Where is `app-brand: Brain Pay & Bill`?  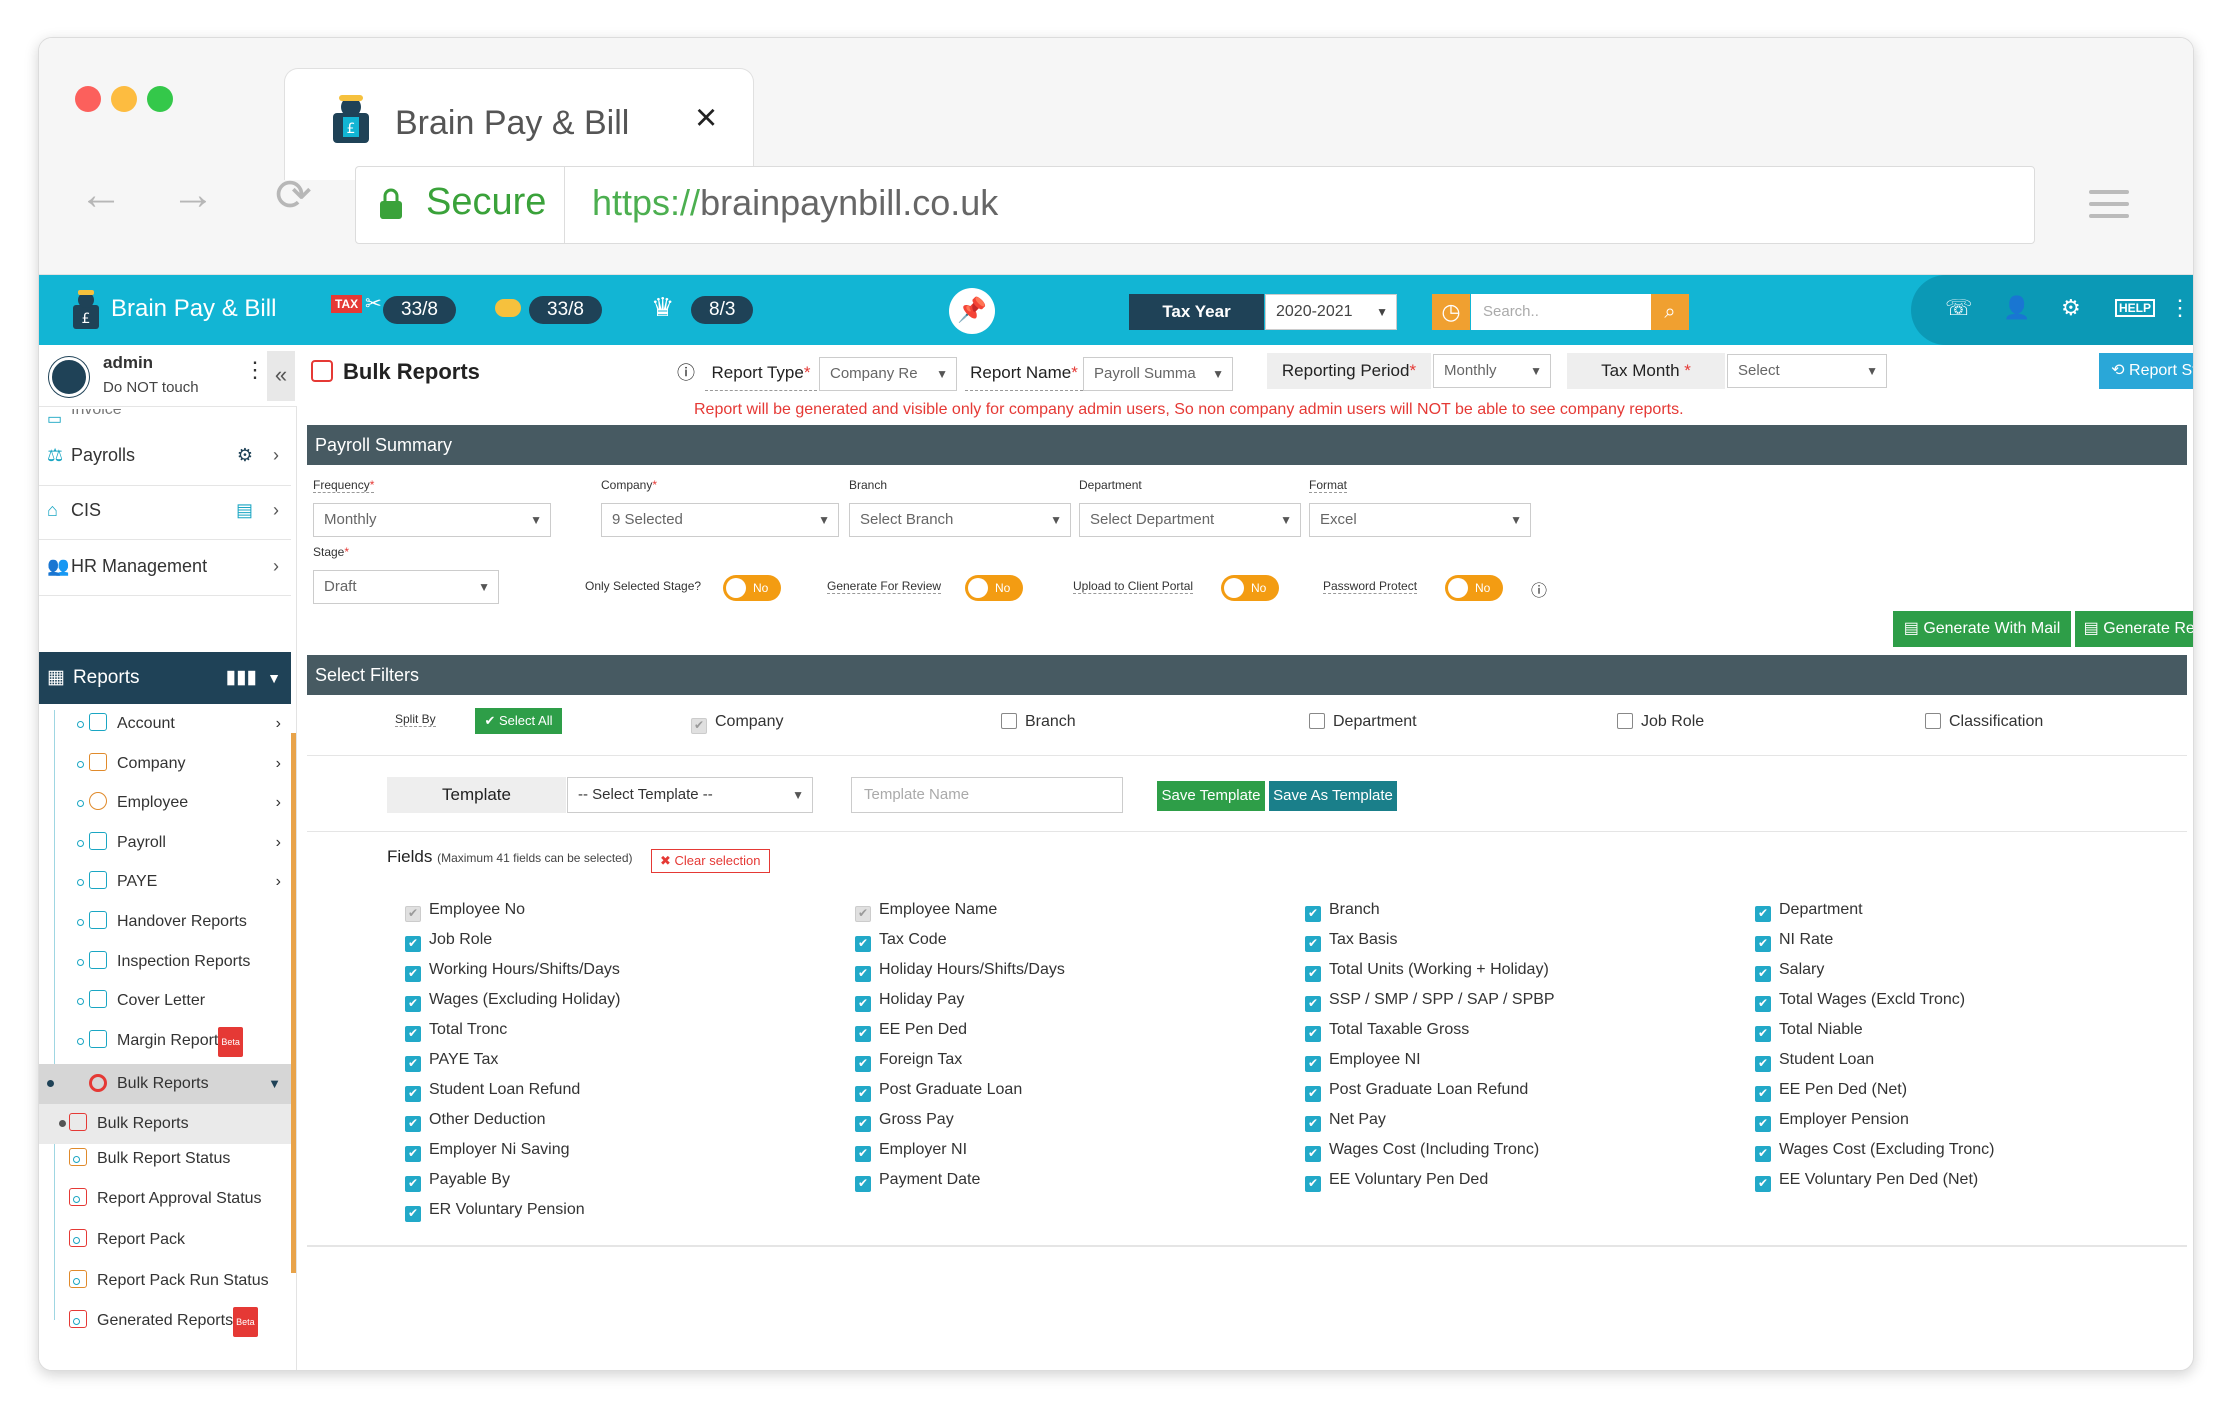 app-brand: Brain Pay & Bill is located at coordinates (193, 309).